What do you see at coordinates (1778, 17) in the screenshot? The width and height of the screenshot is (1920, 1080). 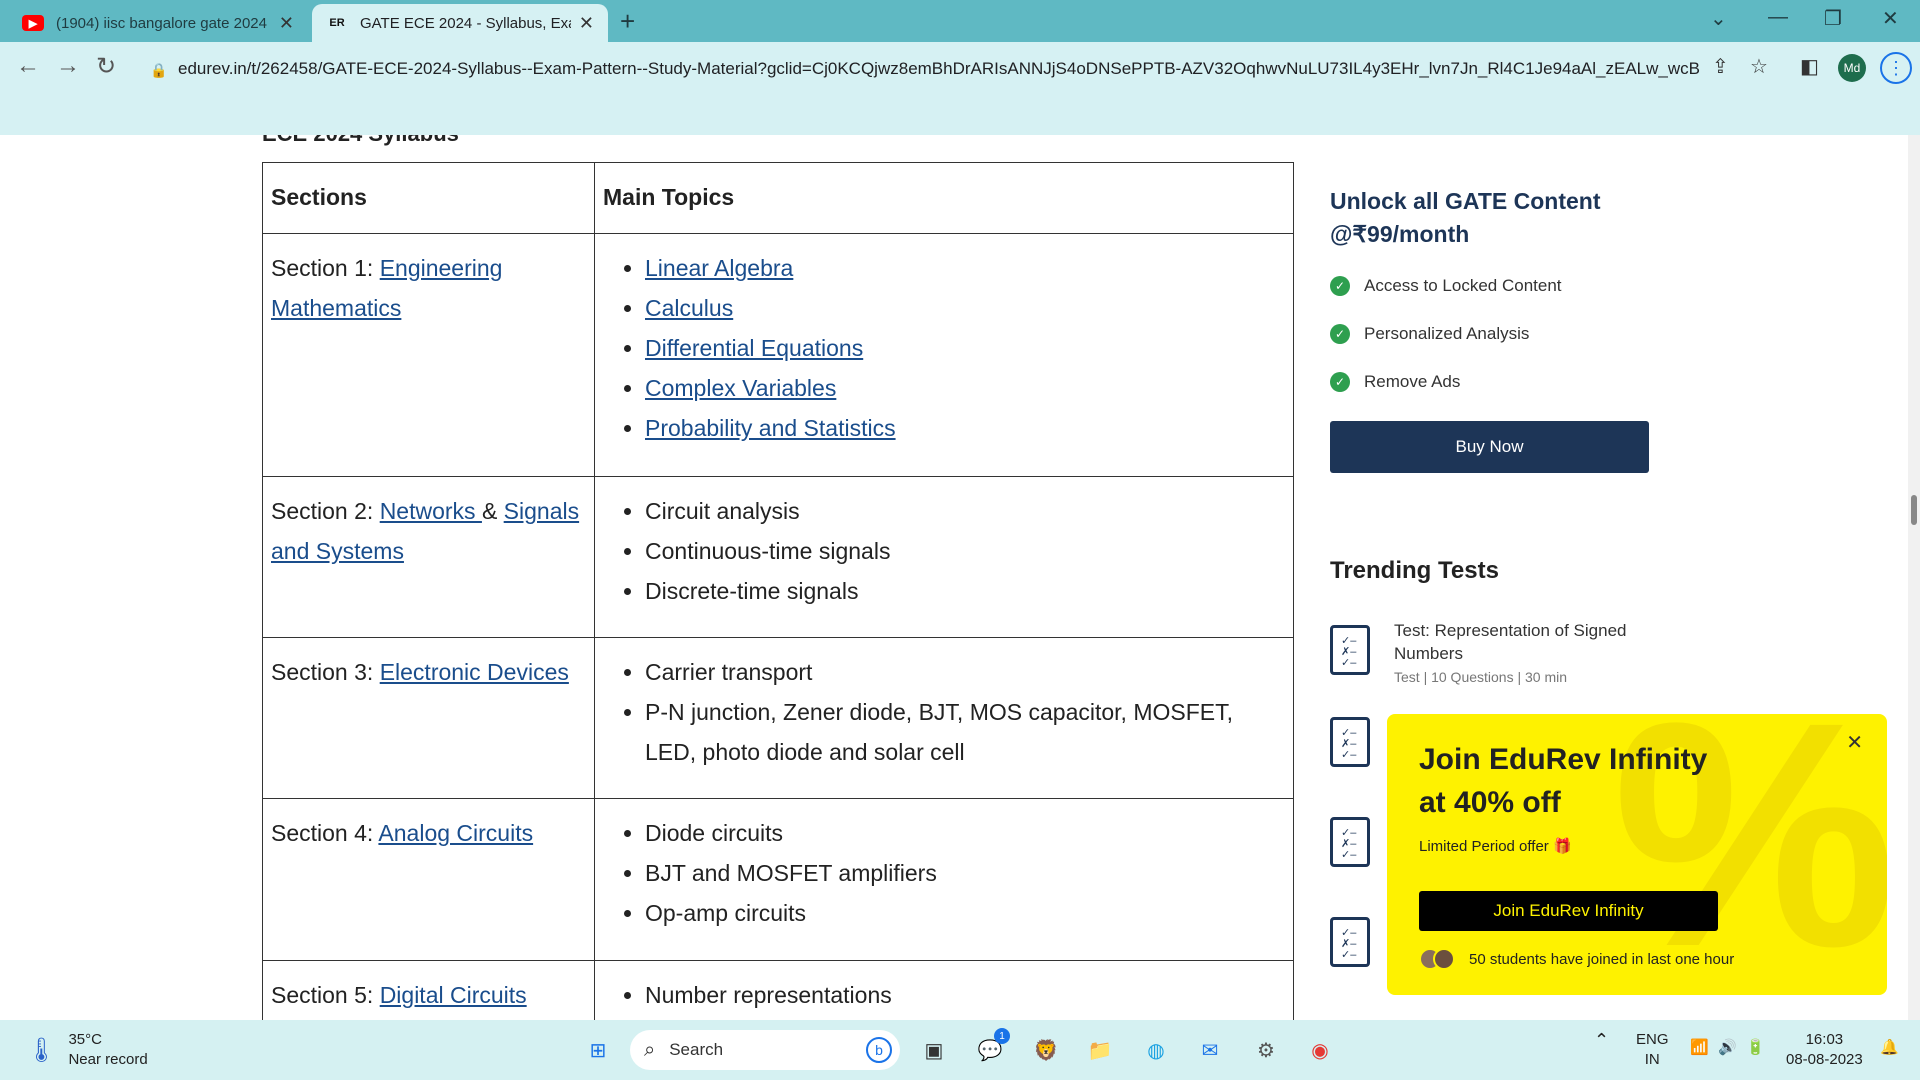 I see `minimize-icon: —` at bounding box center [1778, 17].